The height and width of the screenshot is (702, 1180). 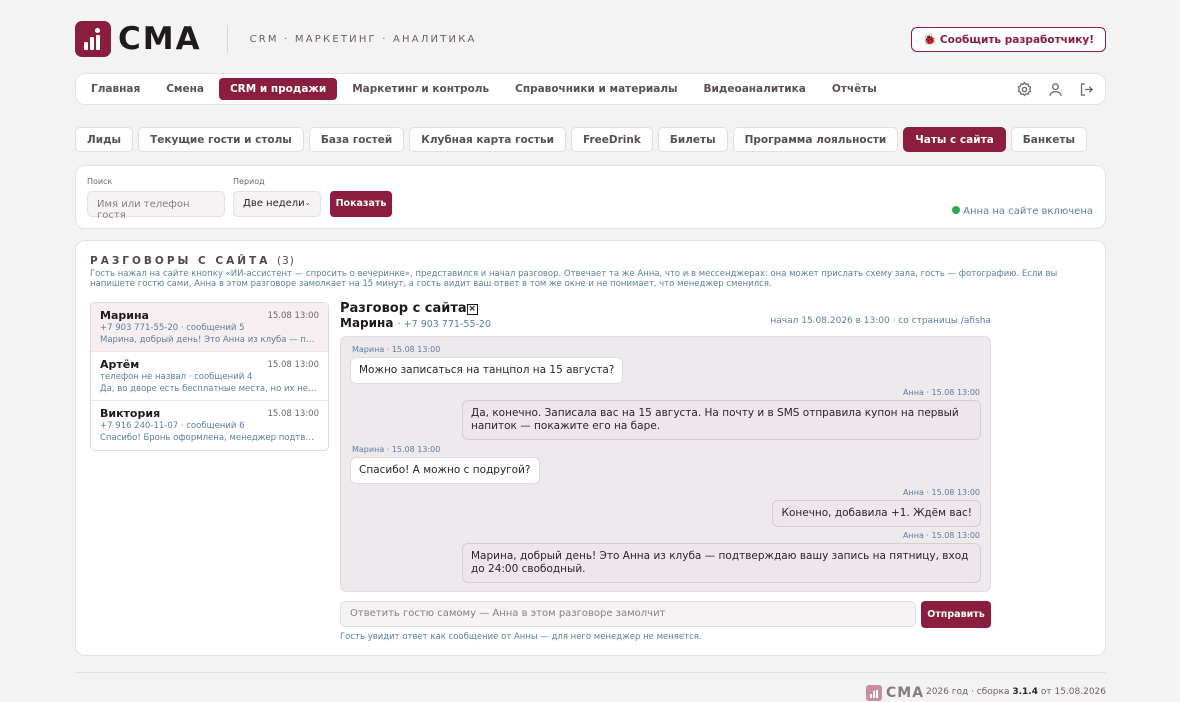 I want to click on subtab-loyalty: Программа лояльности, so click(x=815, y=139).